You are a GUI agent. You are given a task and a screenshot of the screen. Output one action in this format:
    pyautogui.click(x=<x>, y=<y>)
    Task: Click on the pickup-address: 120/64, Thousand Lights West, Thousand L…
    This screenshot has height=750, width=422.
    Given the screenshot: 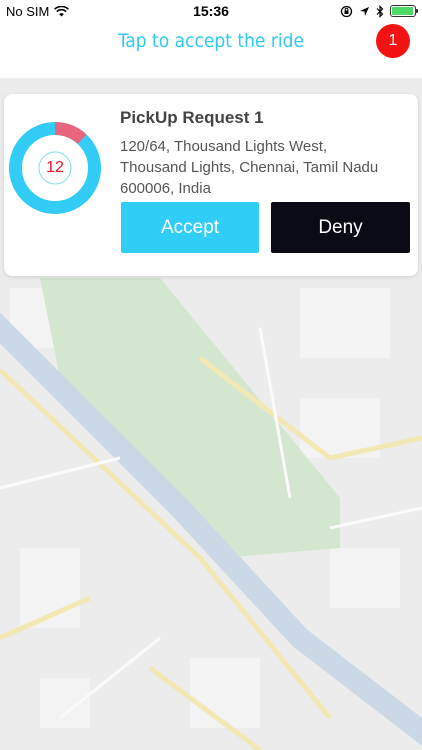 What is the action you would take?
    pyautogui.click(x=265, y=167)
    